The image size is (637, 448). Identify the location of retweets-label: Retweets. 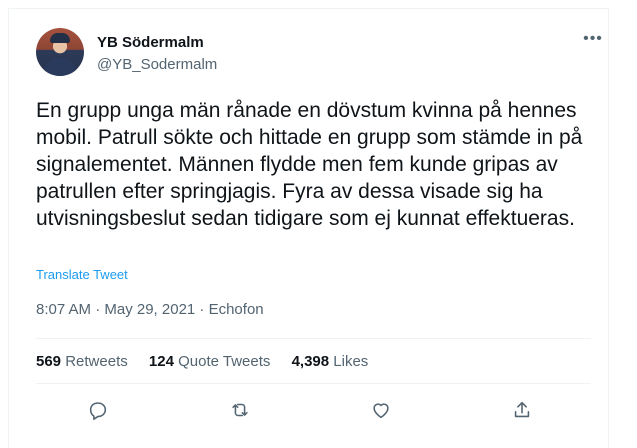
(96, 361).